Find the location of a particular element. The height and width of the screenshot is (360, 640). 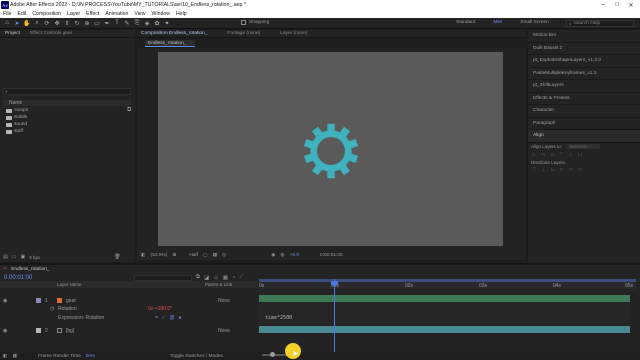

rotation-value: 0x +180.0° is located at coordinates (160, 309).